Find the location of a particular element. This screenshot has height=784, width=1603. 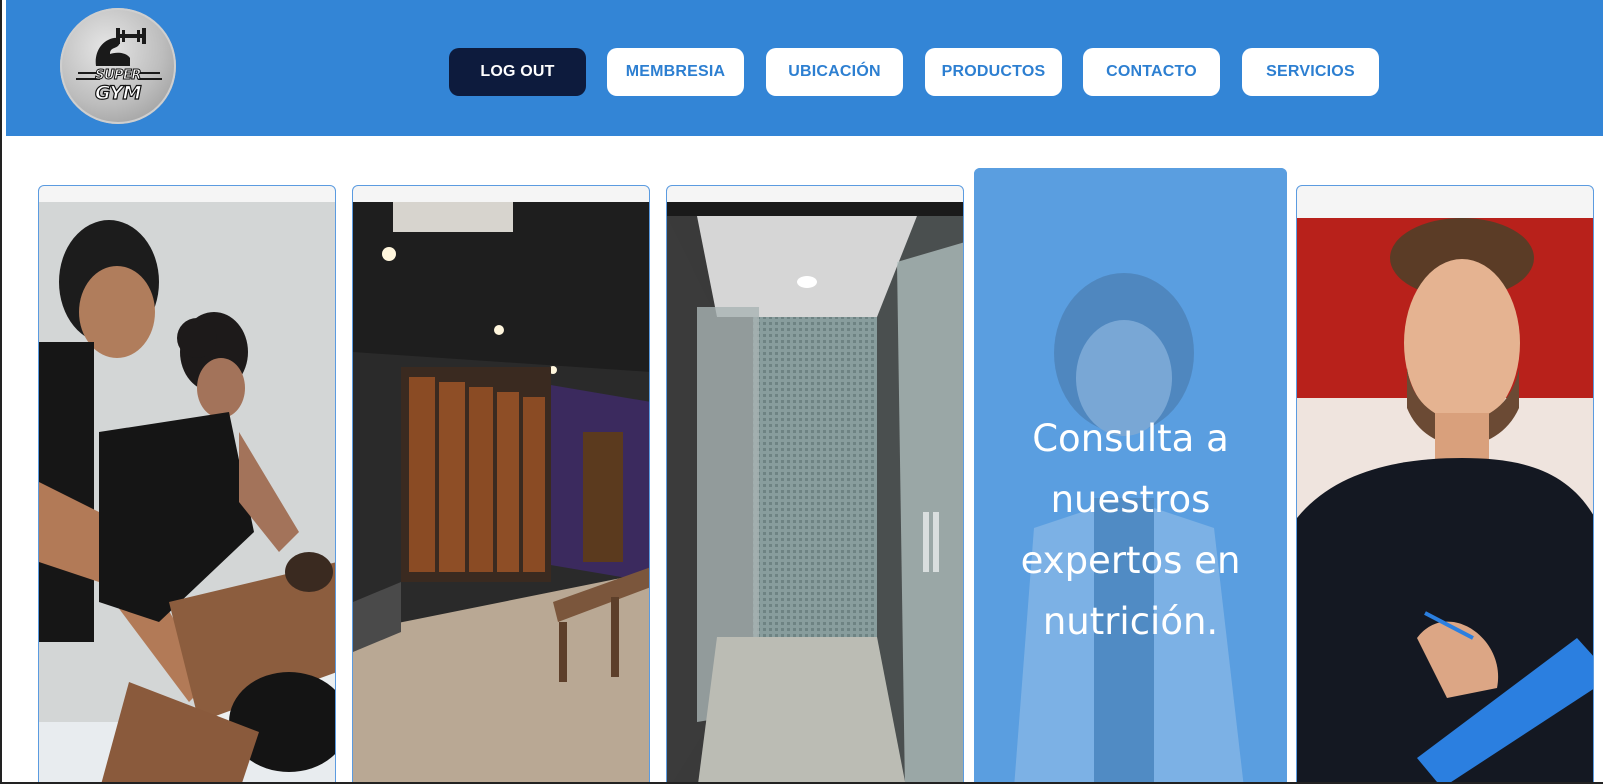

service-card-massage is located at coordinates (187, 483).